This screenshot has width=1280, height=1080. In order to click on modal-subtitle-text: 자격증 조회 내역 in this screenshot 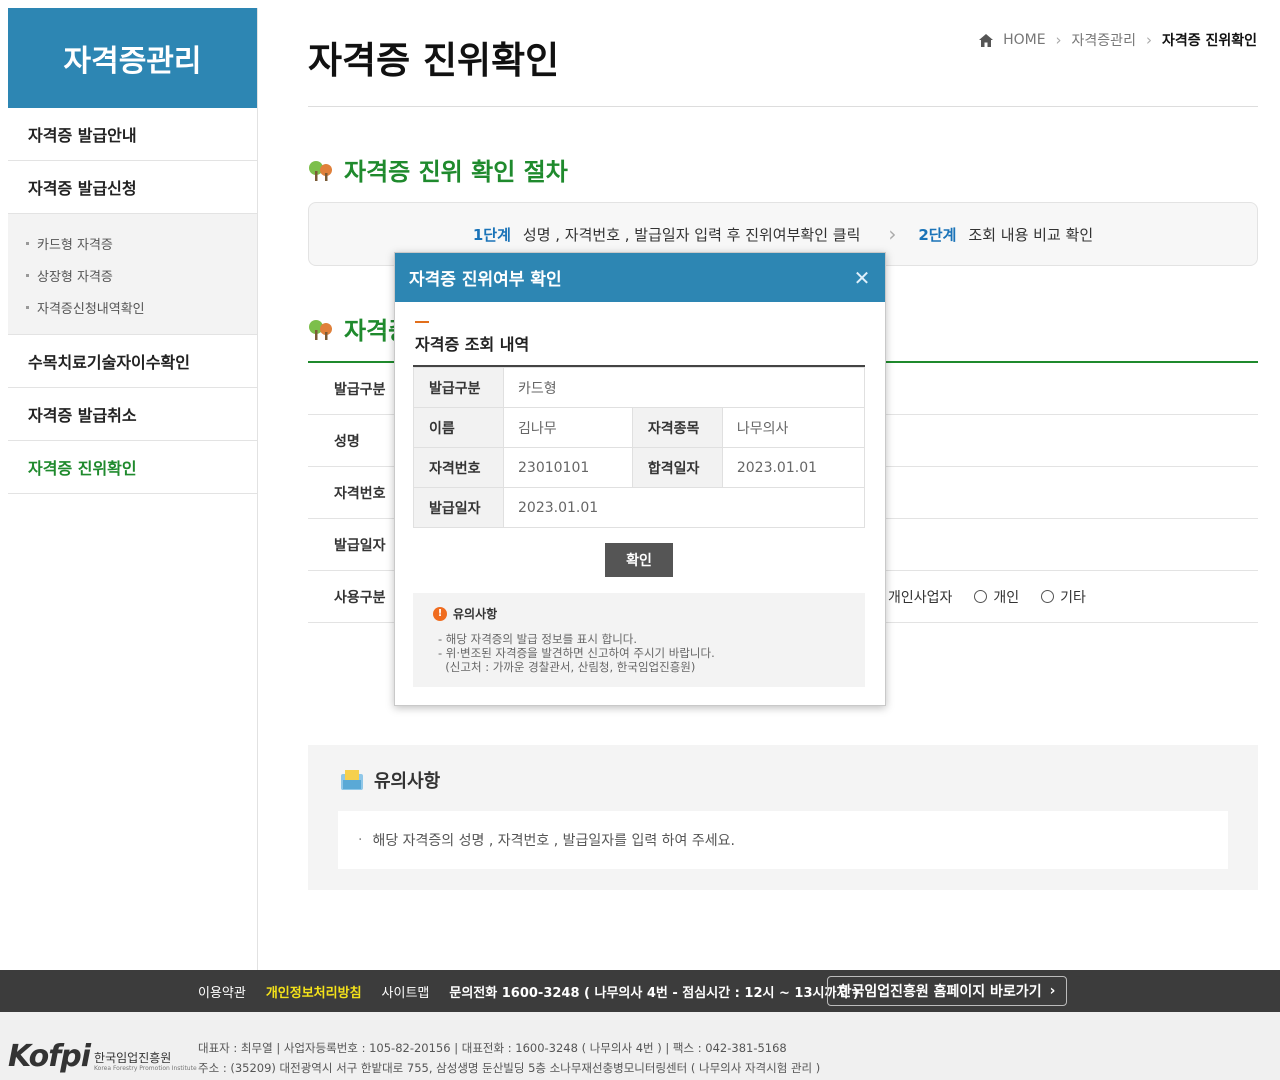, I will do `click(472, 344)`.